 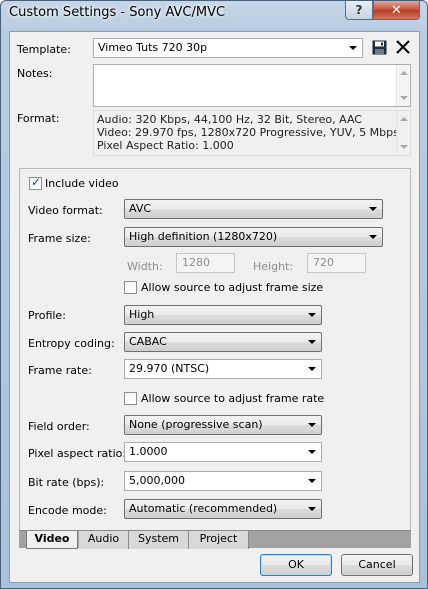 What do you see at coordinates (396, 10) in the screenshot?
I see `close-window-button: ✕` at bounding box center [396, 10].